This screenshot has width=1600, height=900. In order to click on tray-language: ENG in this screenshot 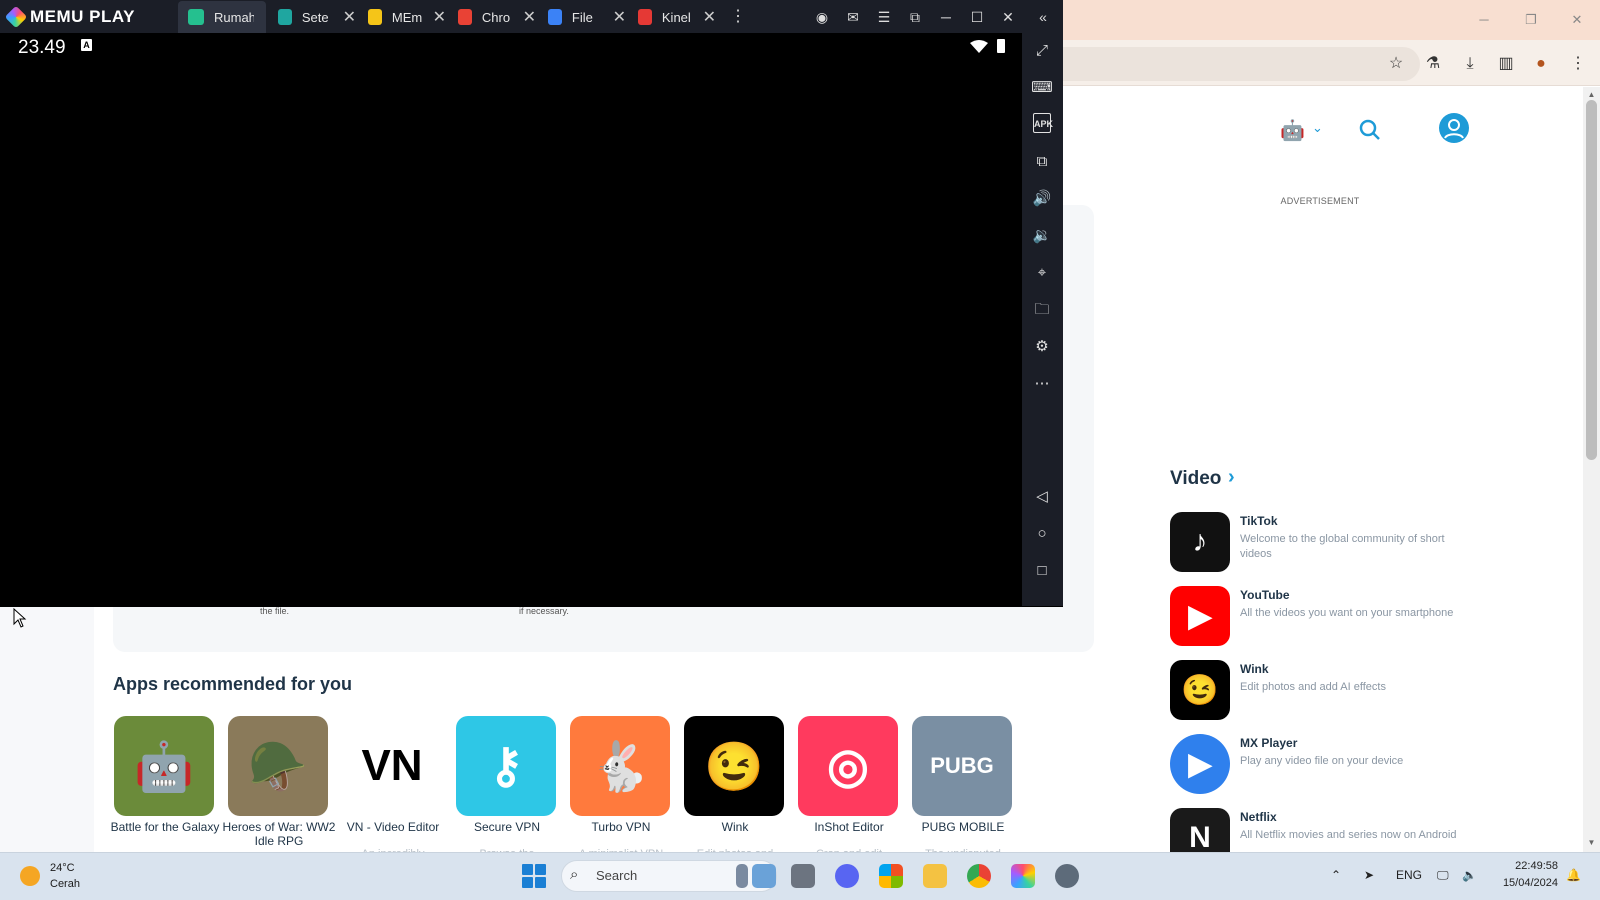, I will do `click(1409, 875)`.